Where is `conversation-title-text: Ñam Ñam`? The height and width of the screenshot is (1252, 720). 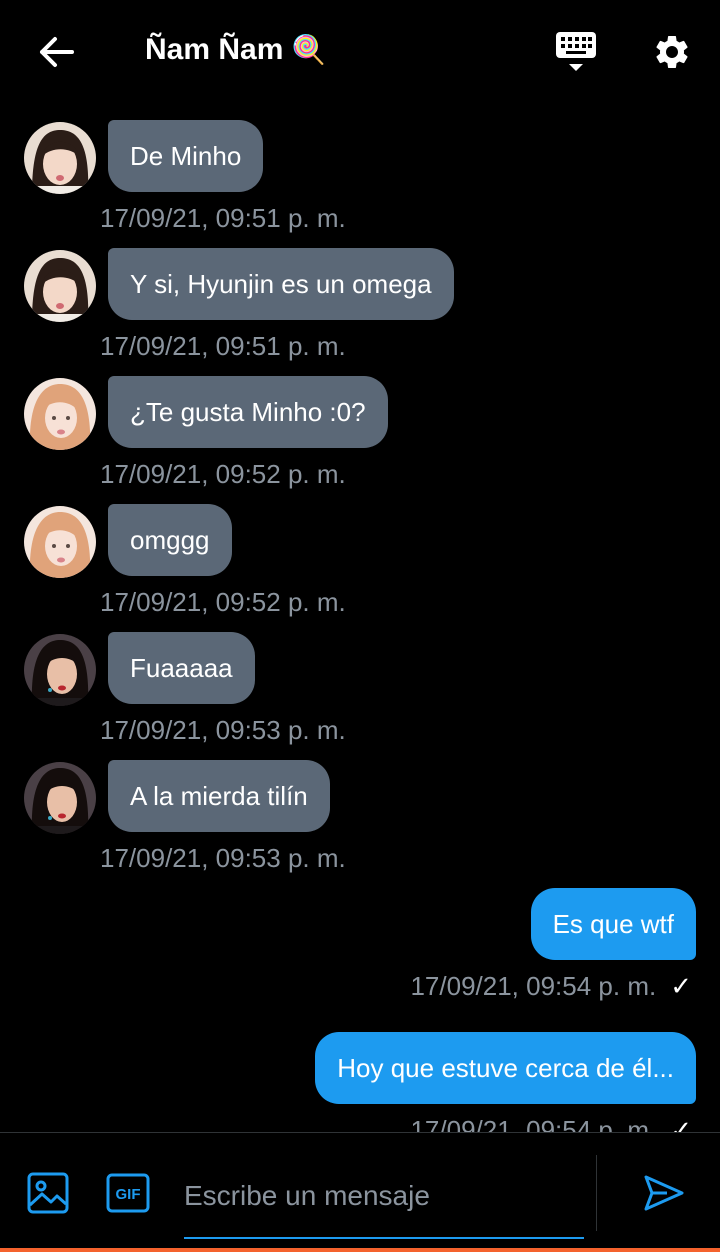
conversation-title-text: Ñam Ñam is located at coordinates (214, 49).